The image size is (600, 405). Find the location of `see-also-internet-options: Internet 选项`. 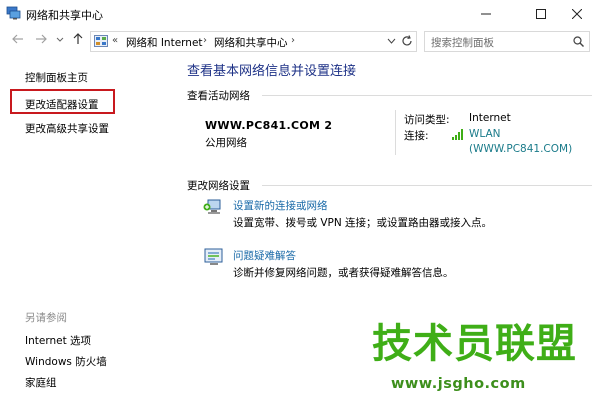

see-also-internet-options: Internet 选项 is located at coordinates (58, 340).